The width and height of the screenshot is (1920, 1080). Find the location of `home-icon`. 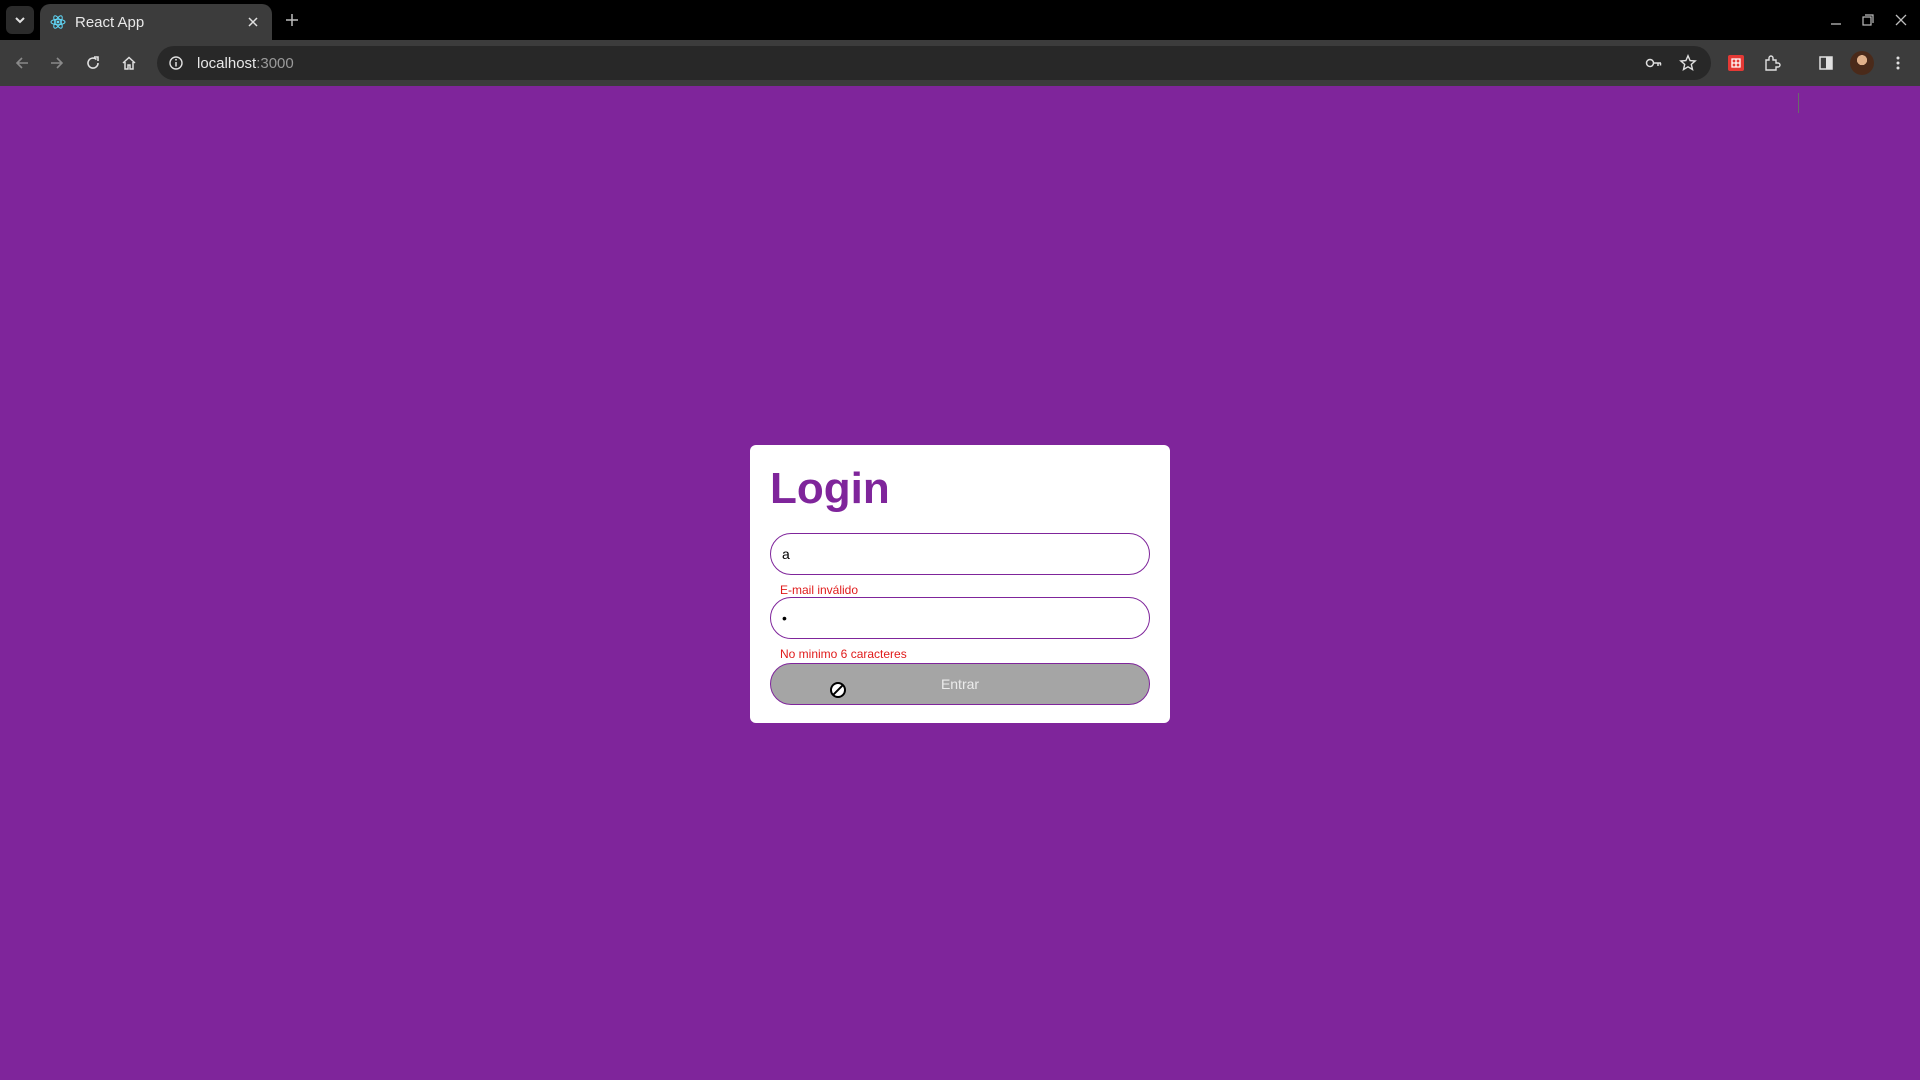

home-icon is located at coordinates (129, 63).